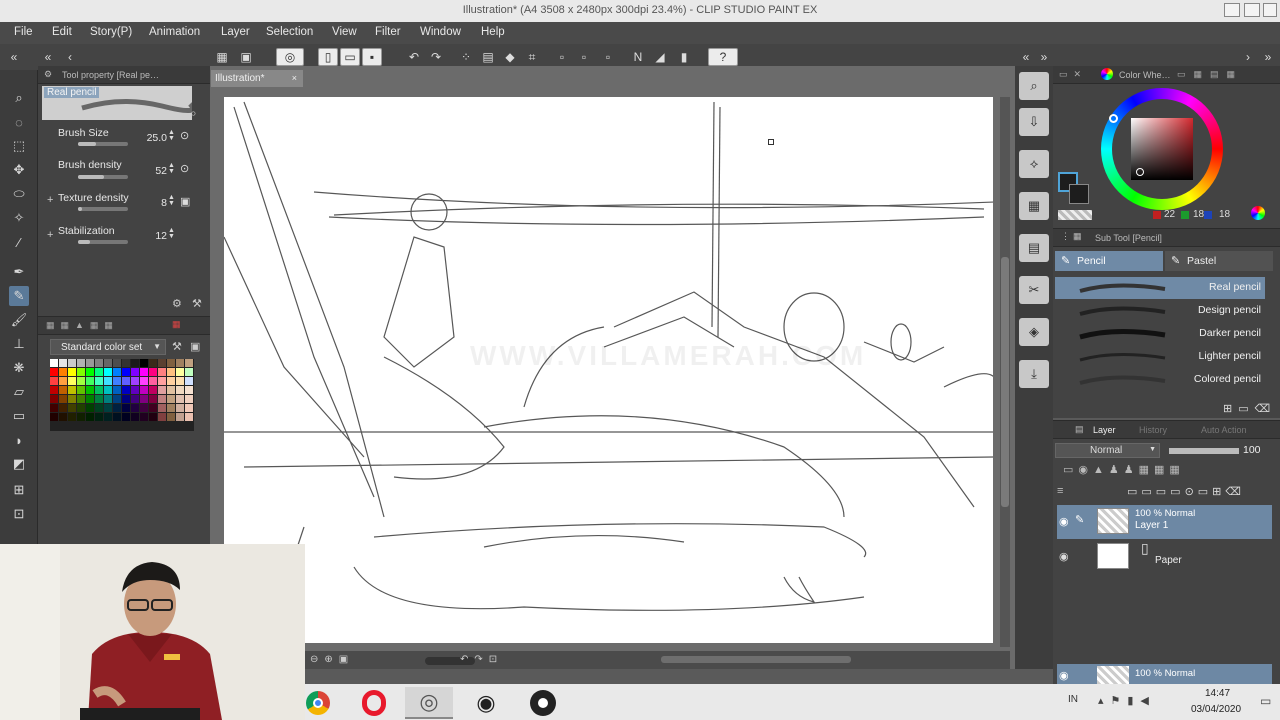 Image resolution: width=1280 pixels, height=720 pixels. What do you see at coordinates (19, 416) in the screenshot?
I see `blend-icon: ▭` at bounding box center [19, 416].